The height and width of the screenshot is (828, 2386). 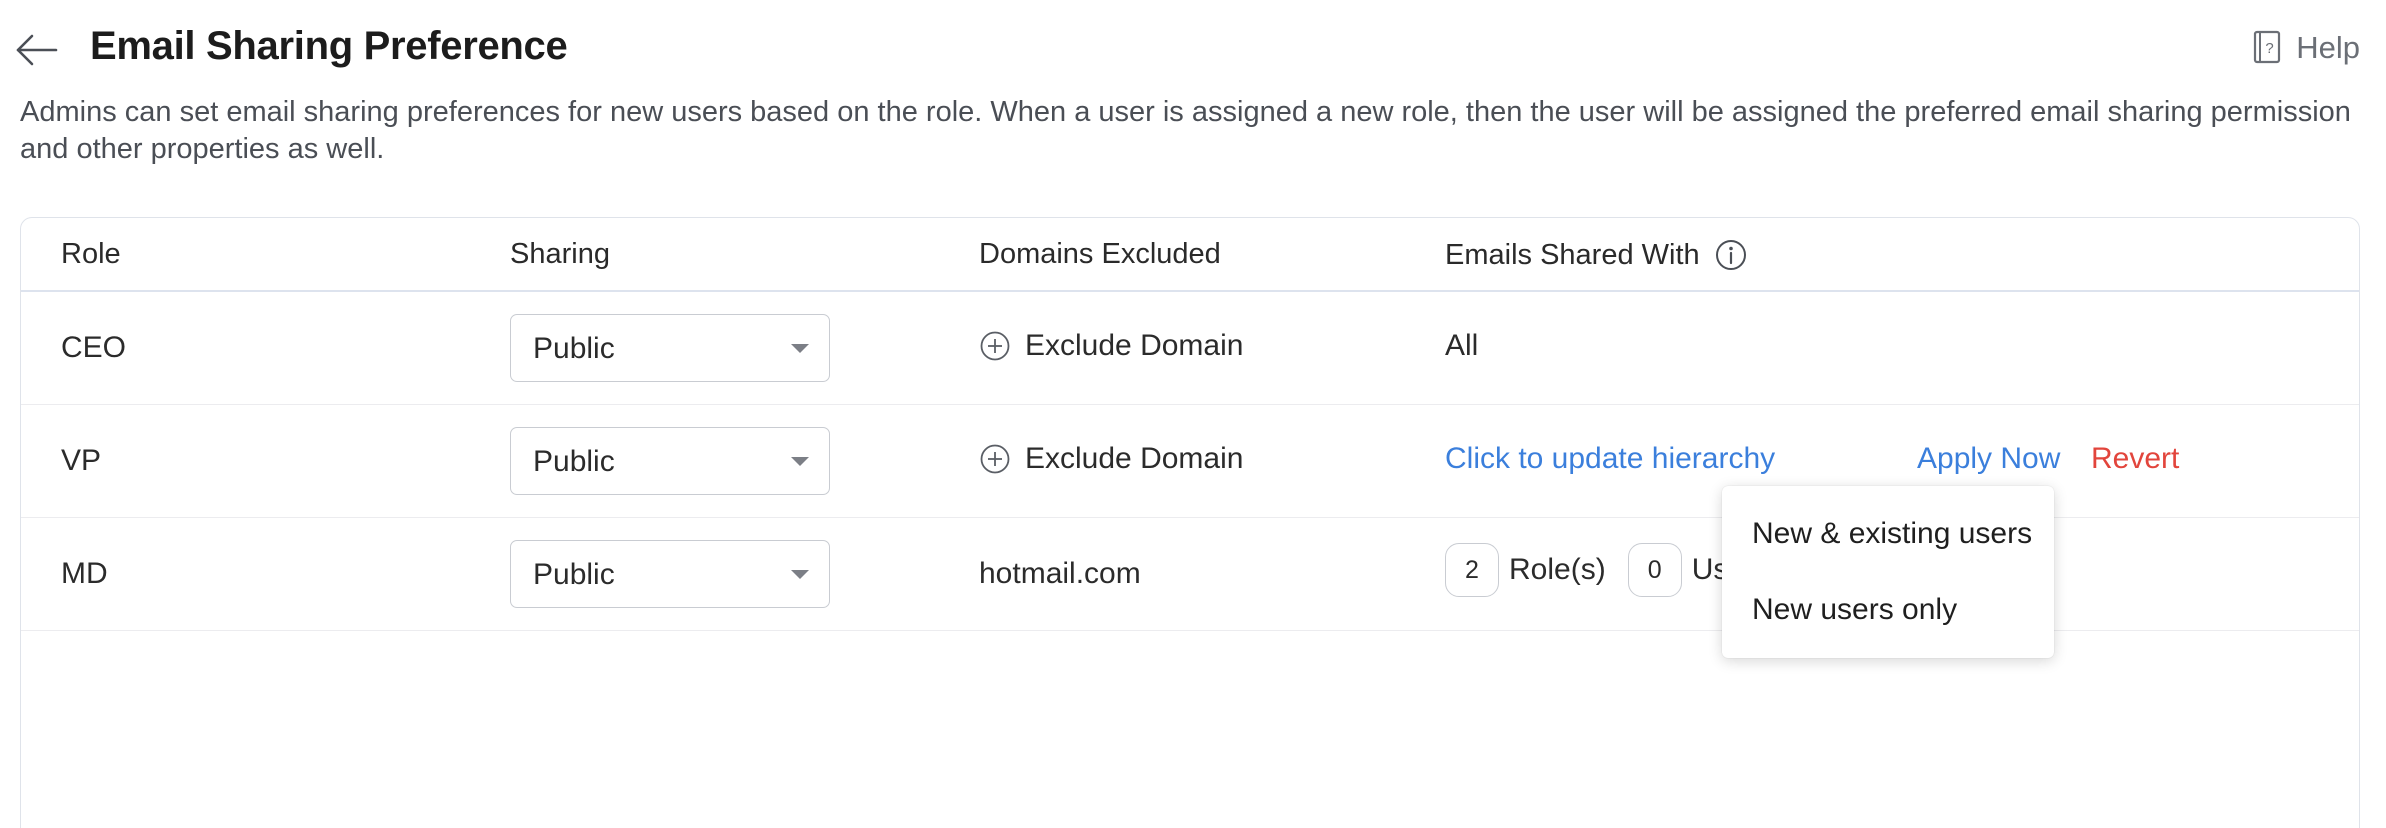 I want to click on apply-now-link: Apply Now, so click(x=1988, y=459).